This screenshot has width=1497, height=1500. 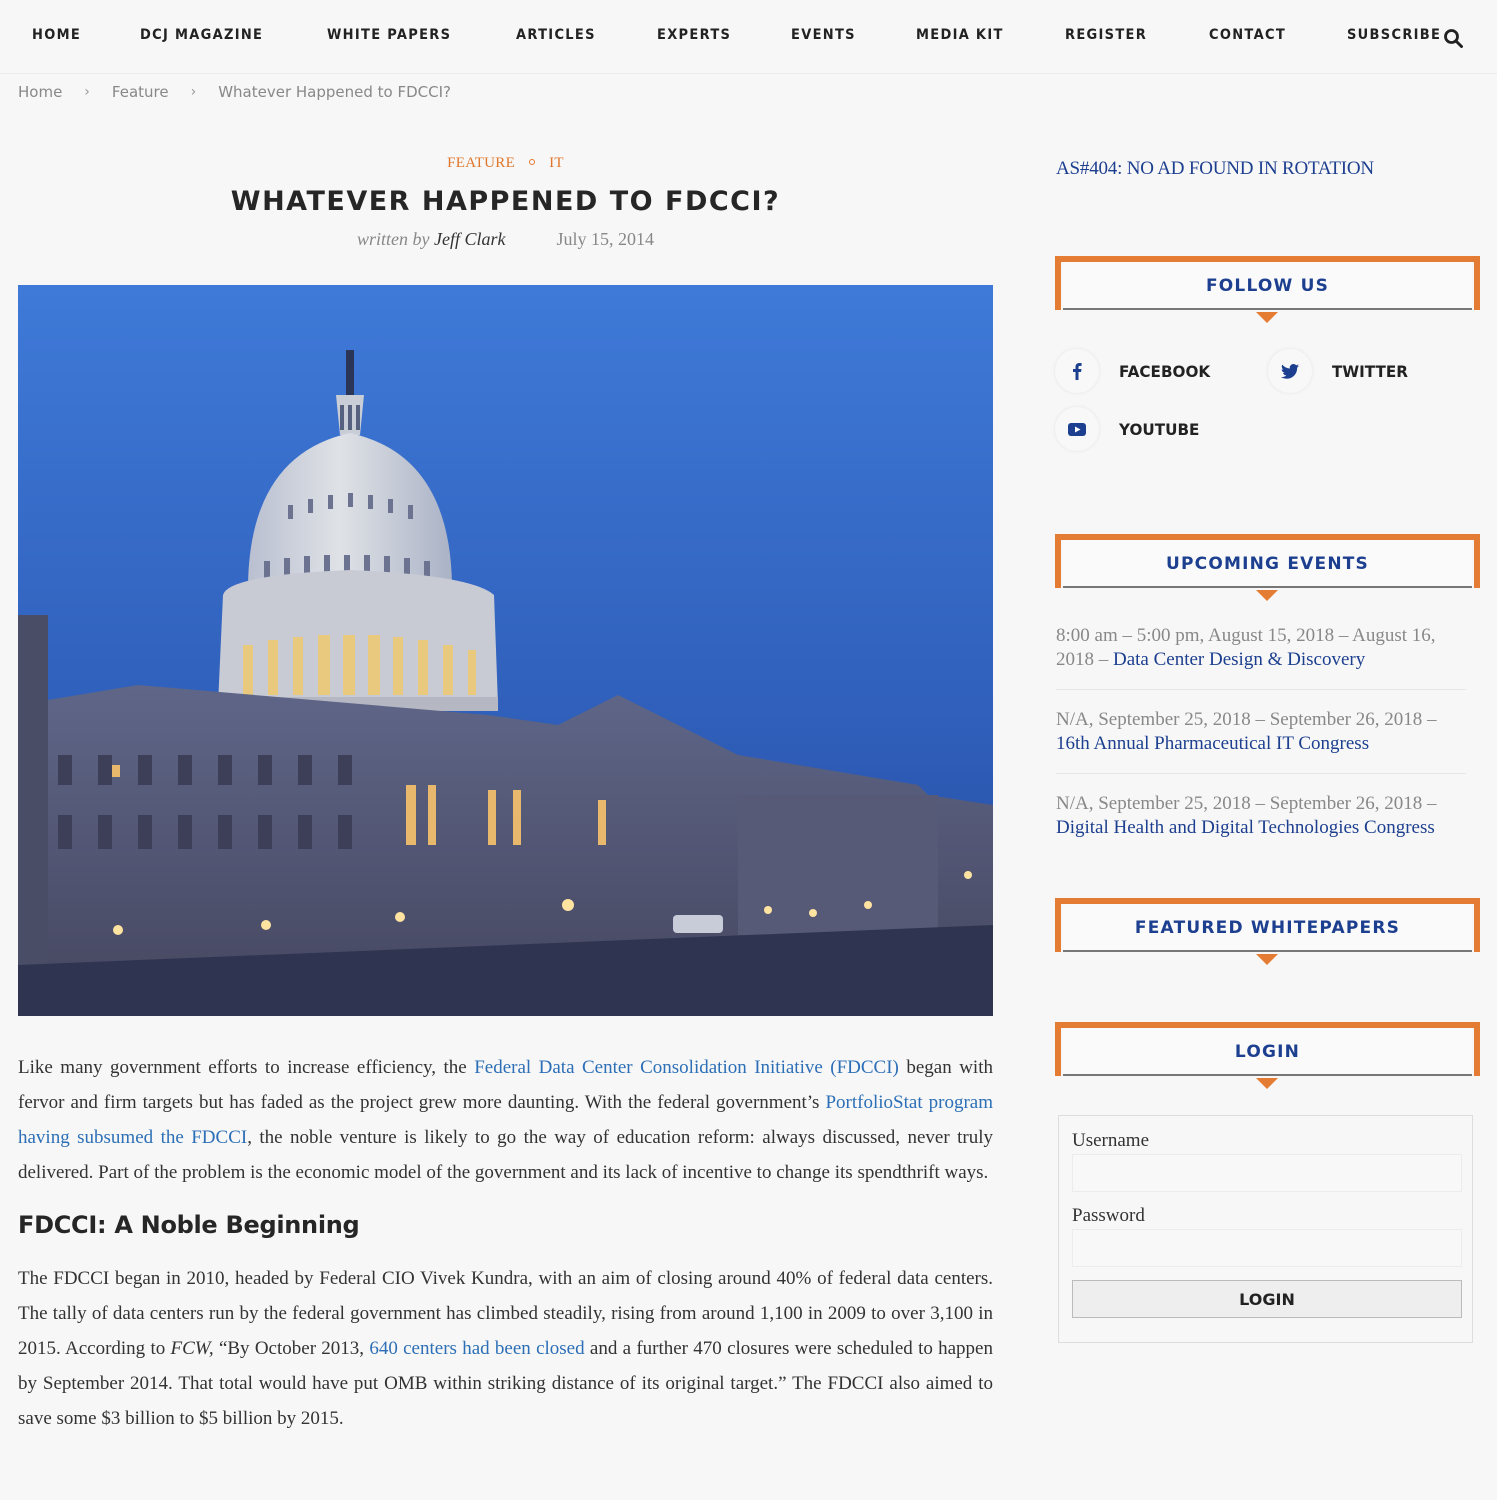 What do you see at coordinates (469, 239) in the screenshot?
I see `author-link: Jeff Clark` at bounding box center [469, 239].